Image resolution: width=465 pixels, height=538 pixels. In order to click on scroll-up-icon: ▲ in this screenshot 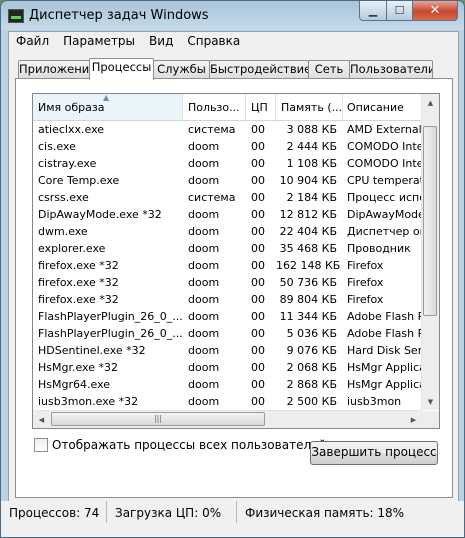, I will do `click(430, 102)`.